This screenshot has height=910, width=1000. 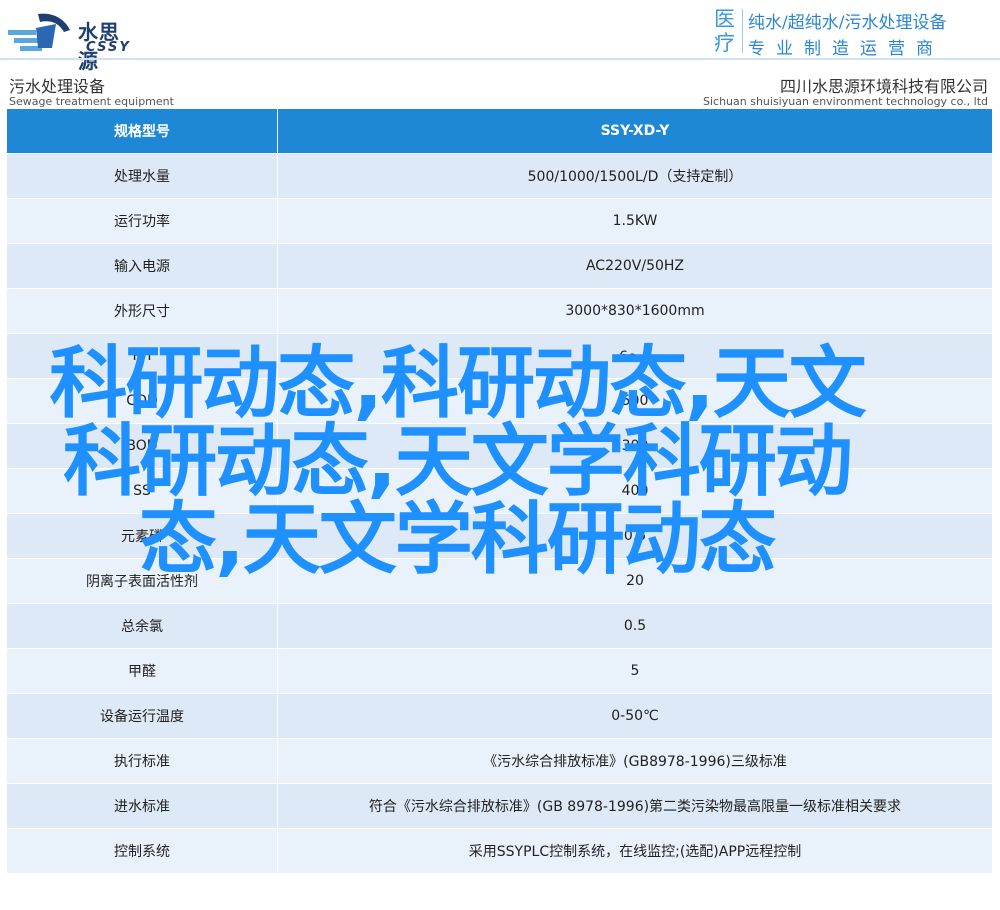 What do you see at coordinates (635, 357) in the screenshot?
I see `row-value: 6～9` at bounding box center [635, 357].